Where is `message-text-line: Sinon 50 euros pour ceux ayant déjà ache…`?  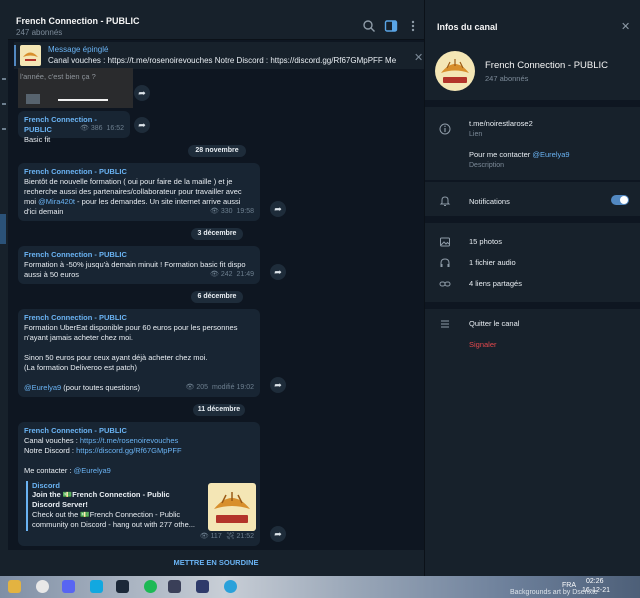
message-text-line: Sinon 50 euros pour ceux ayant déjà ache… is located at coordinates (116, 357).